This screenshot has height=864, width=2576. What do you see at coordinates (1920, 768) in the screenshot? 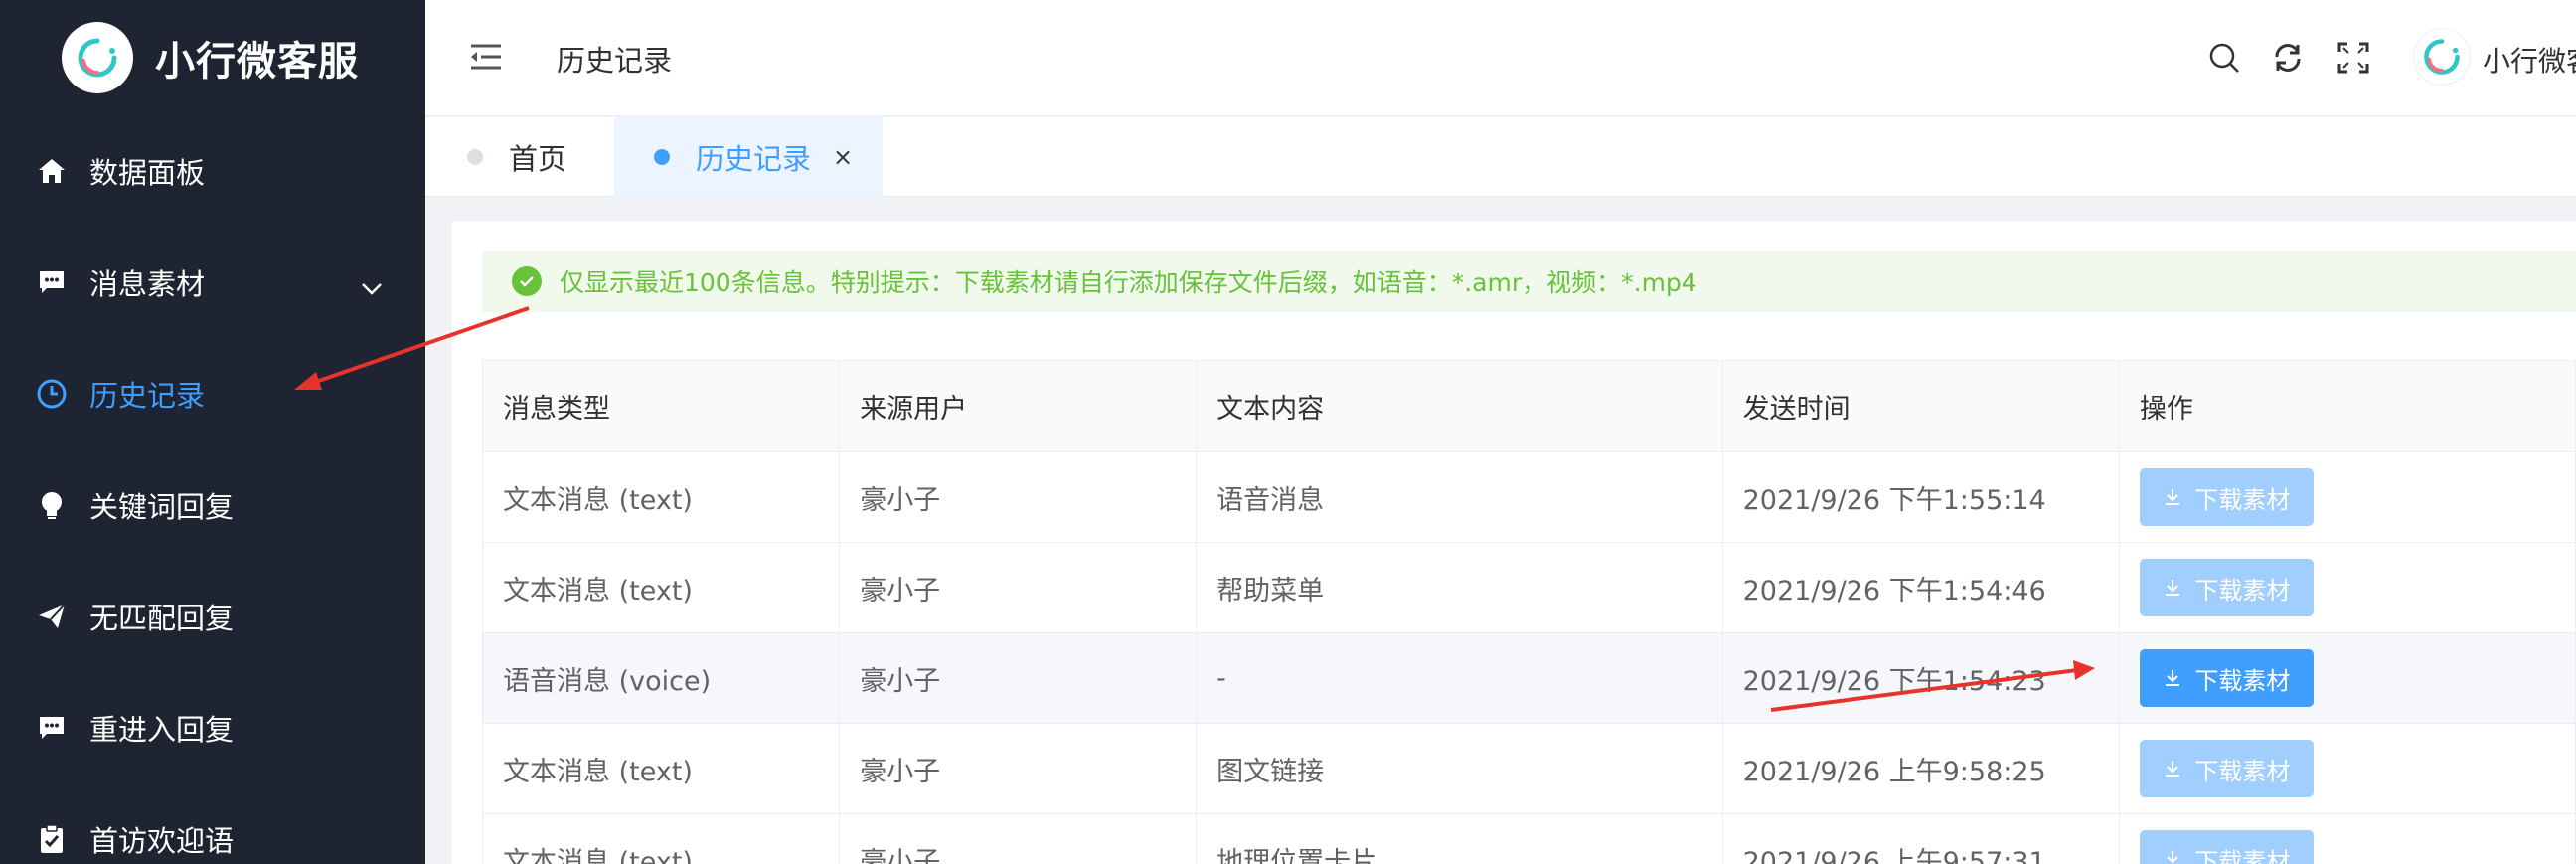
I see `cell-time: 2021/9/26 上午9:58:25` at bounding box center [1920, 768].